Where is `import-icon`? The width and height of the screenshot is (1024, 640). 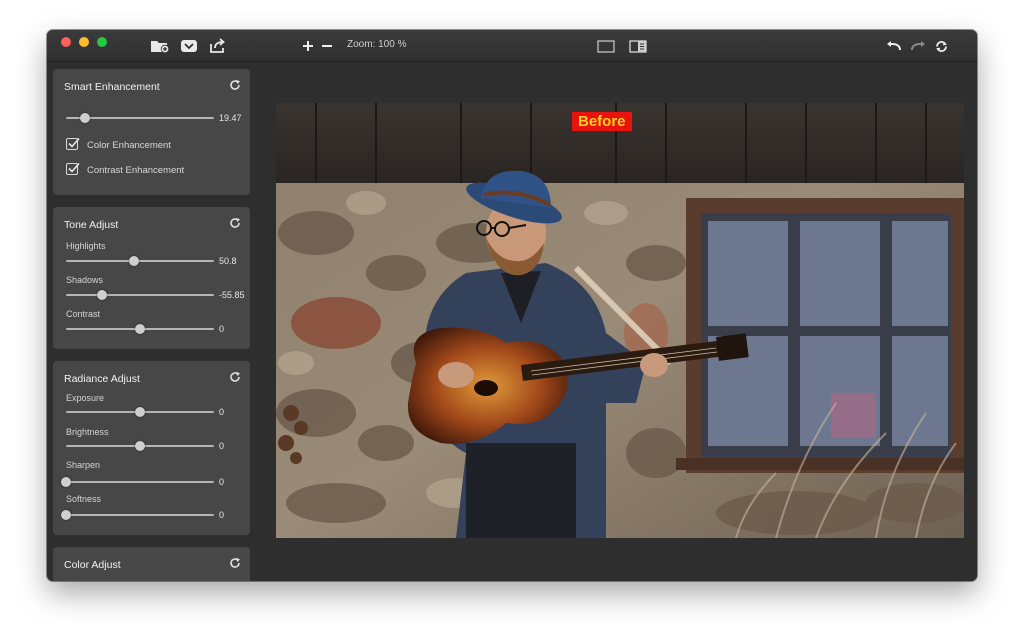 import-icon is located at coordinates (189, 46).